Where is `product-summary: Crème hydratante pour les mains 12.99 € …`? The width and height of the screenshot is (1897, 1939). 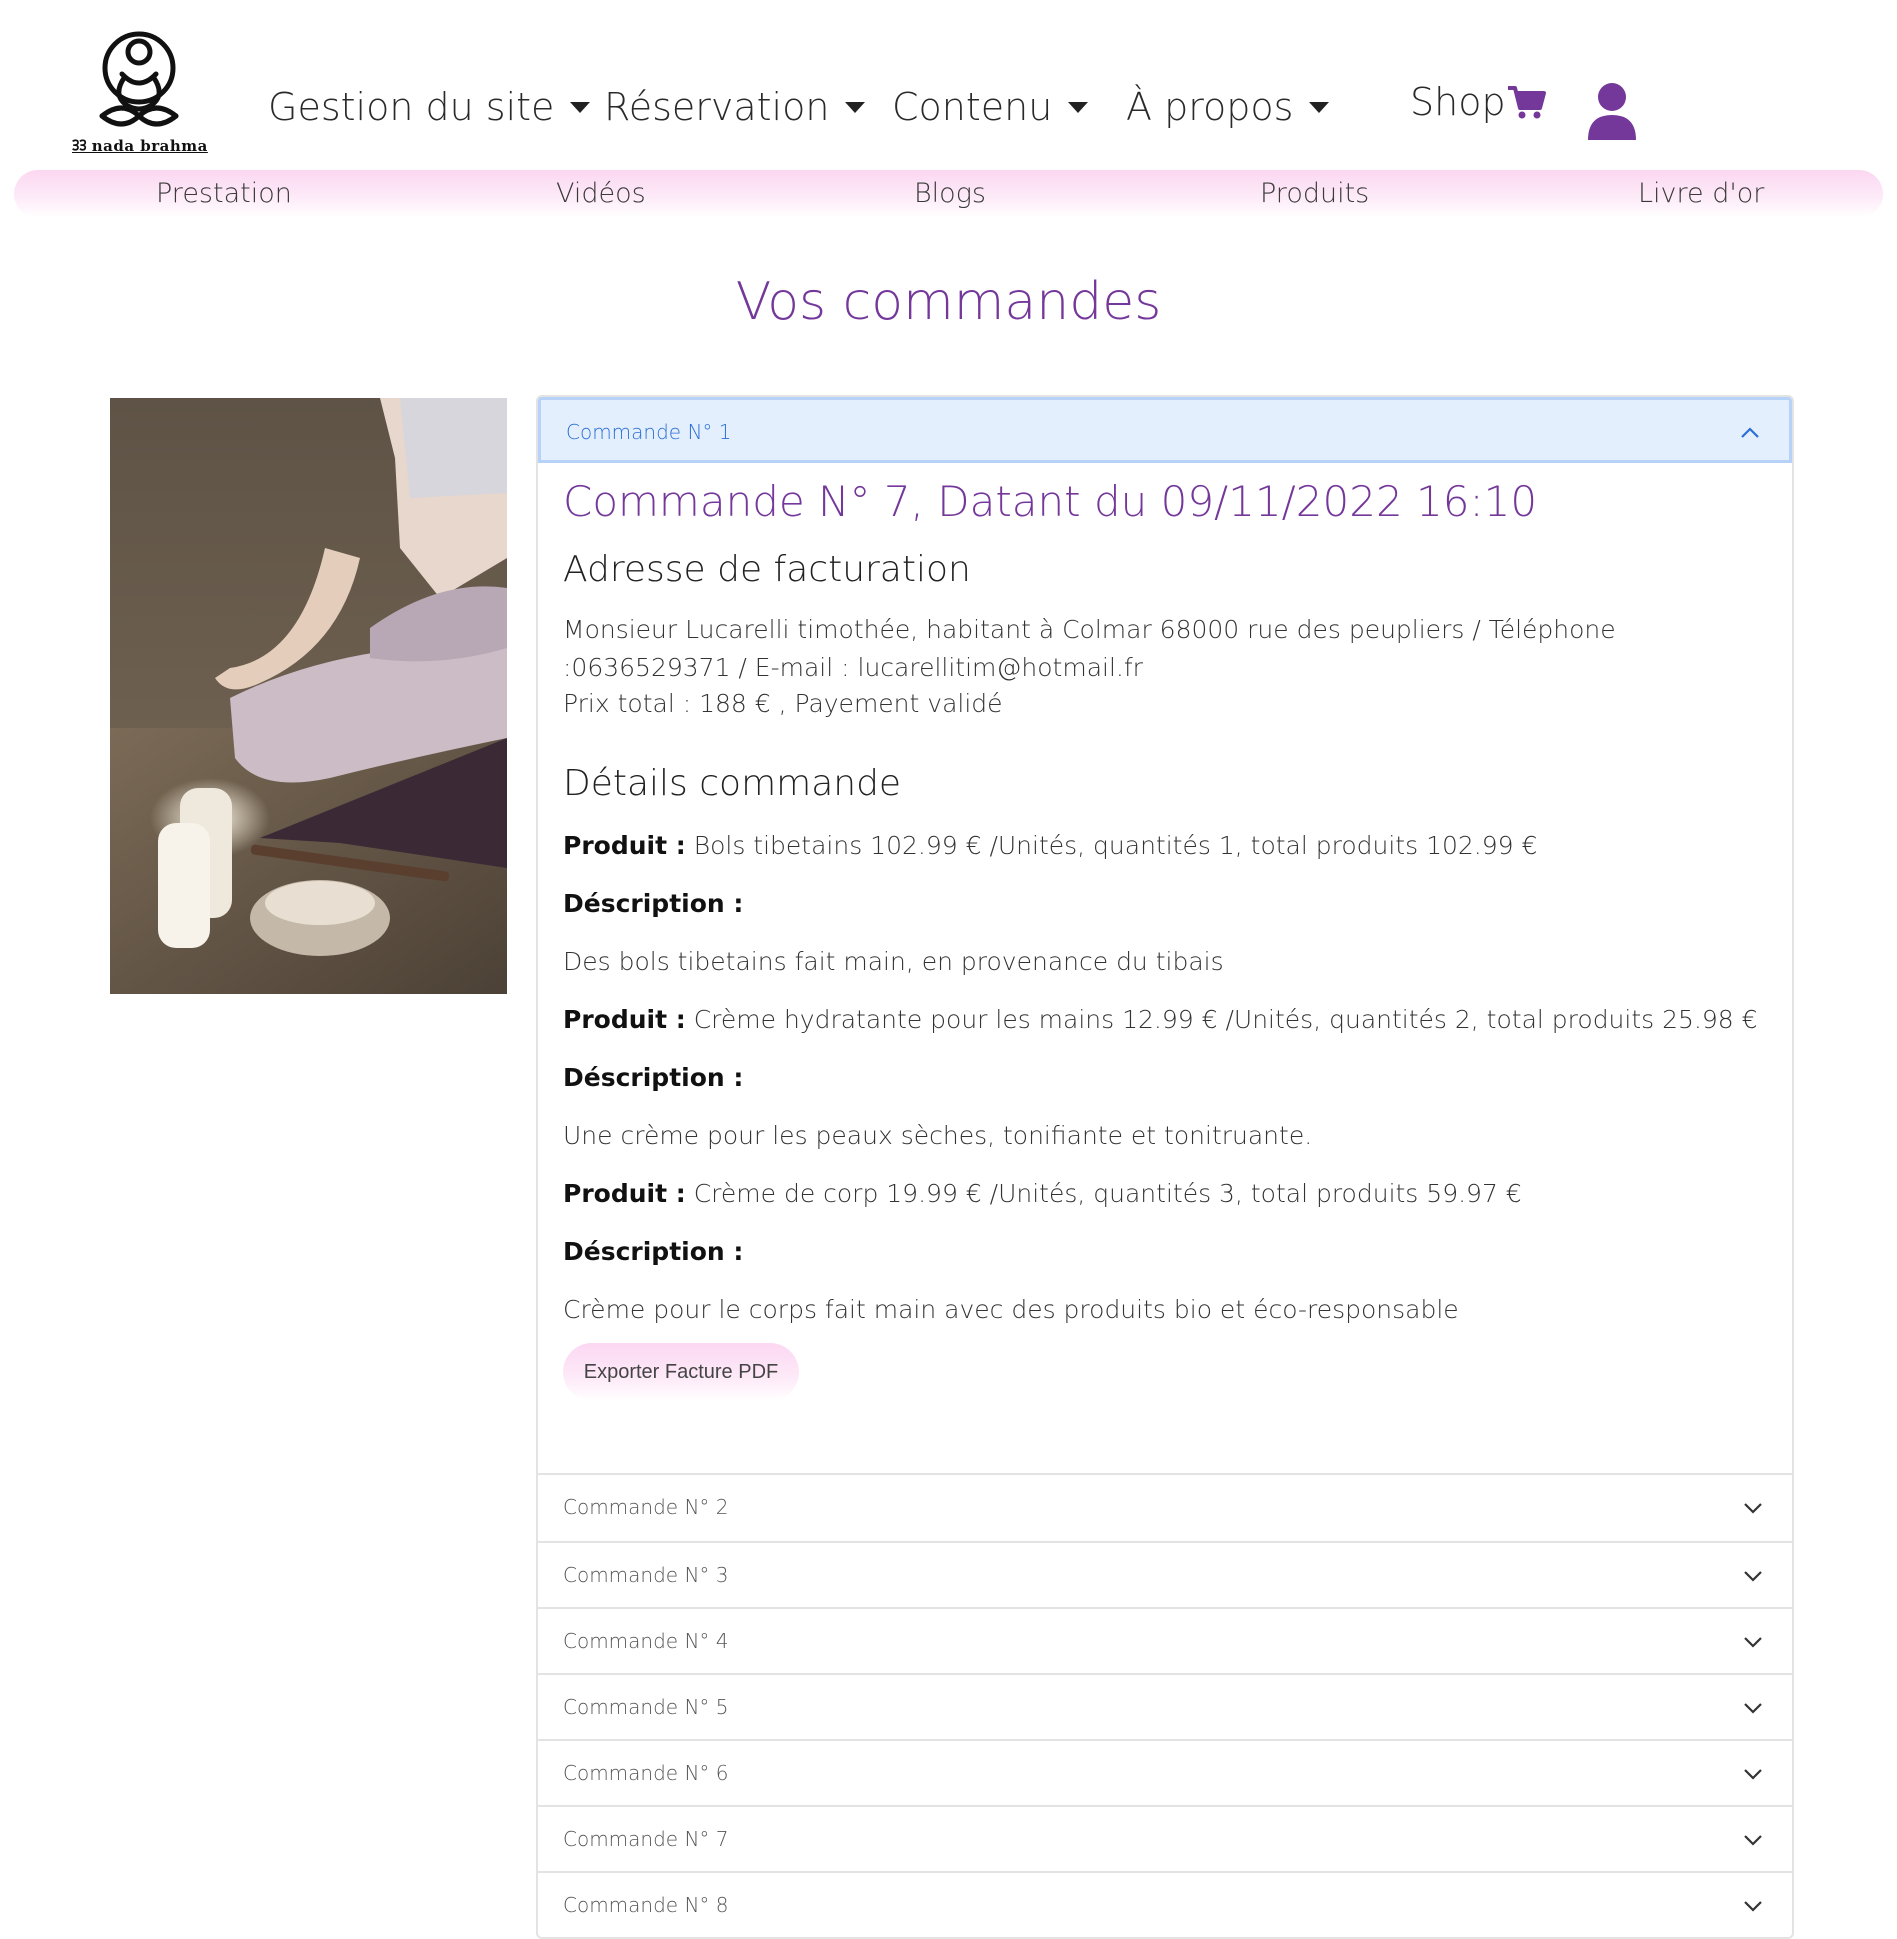
product-summary: Crème hydratante pour les mains 12.99 € … is located at coordinates (1225, 1019).